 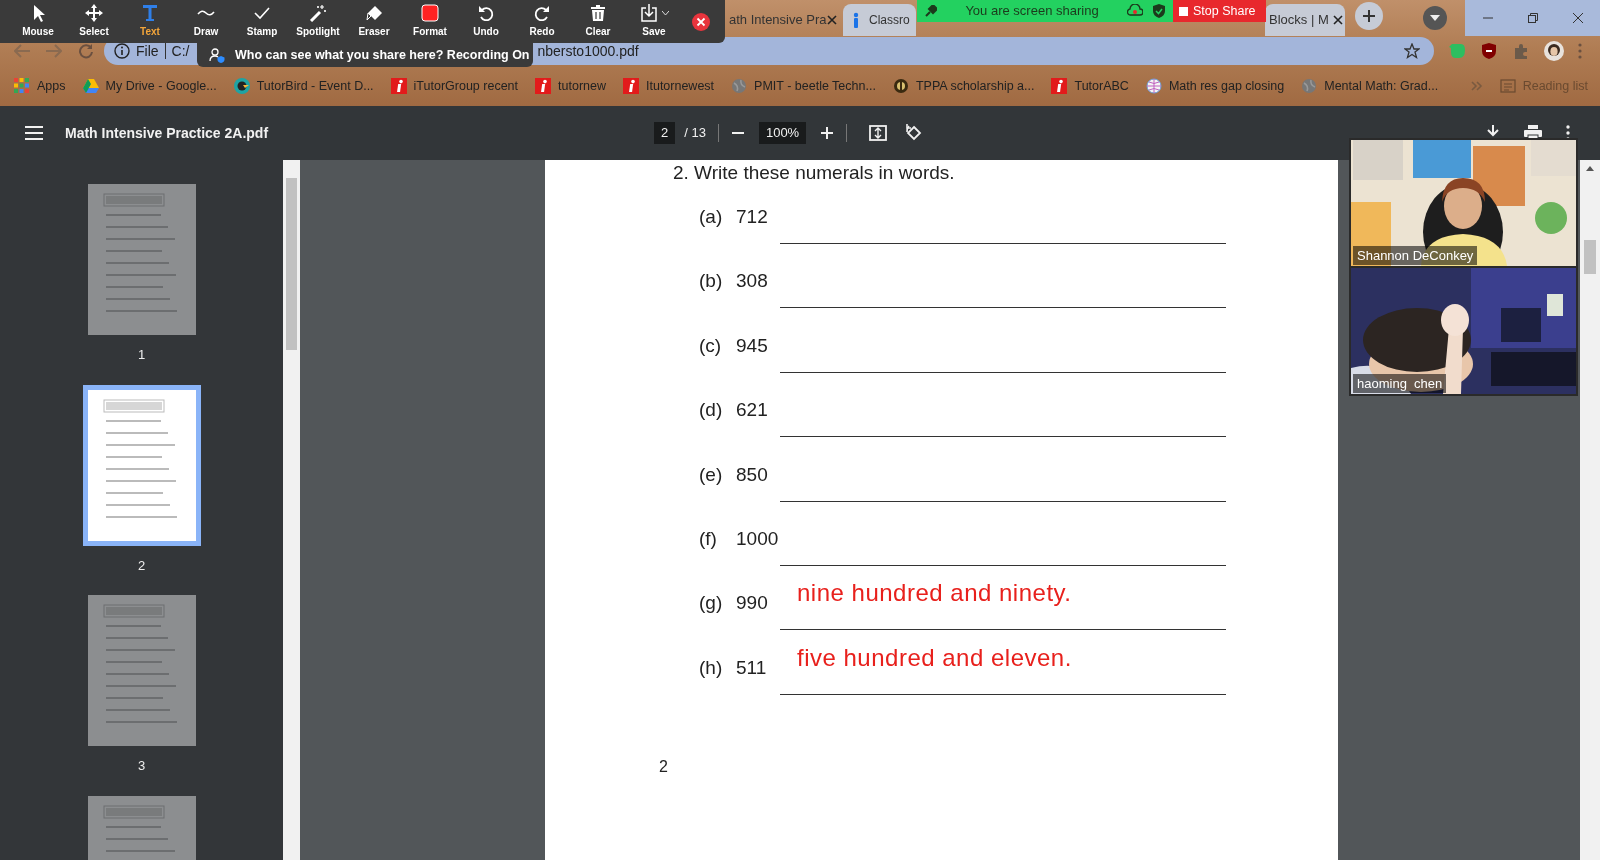 What do you see at coordinates (669, 86) in the screenshot?
I see `bookmark-link: Itutornewest` at bounding box center [669, 86].